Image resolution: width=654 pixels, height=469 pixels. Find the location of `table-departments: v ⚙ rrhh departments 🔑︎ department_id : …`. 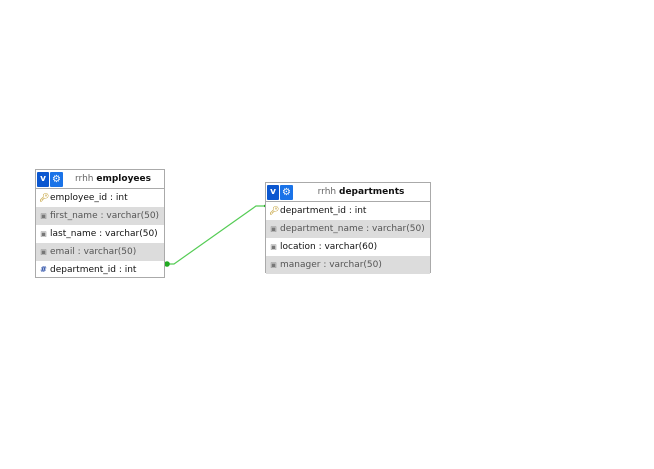

table-departments: v ⚙ rrhh departments 🔑︎ department_id : … is located at coordinates (348, 228).